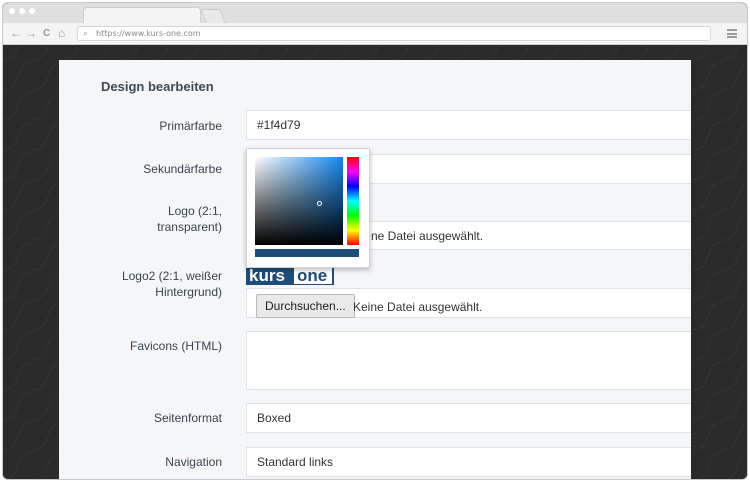 This screenshot has width=750, height=482. I want to click on browser-tab, so click(142, 15).